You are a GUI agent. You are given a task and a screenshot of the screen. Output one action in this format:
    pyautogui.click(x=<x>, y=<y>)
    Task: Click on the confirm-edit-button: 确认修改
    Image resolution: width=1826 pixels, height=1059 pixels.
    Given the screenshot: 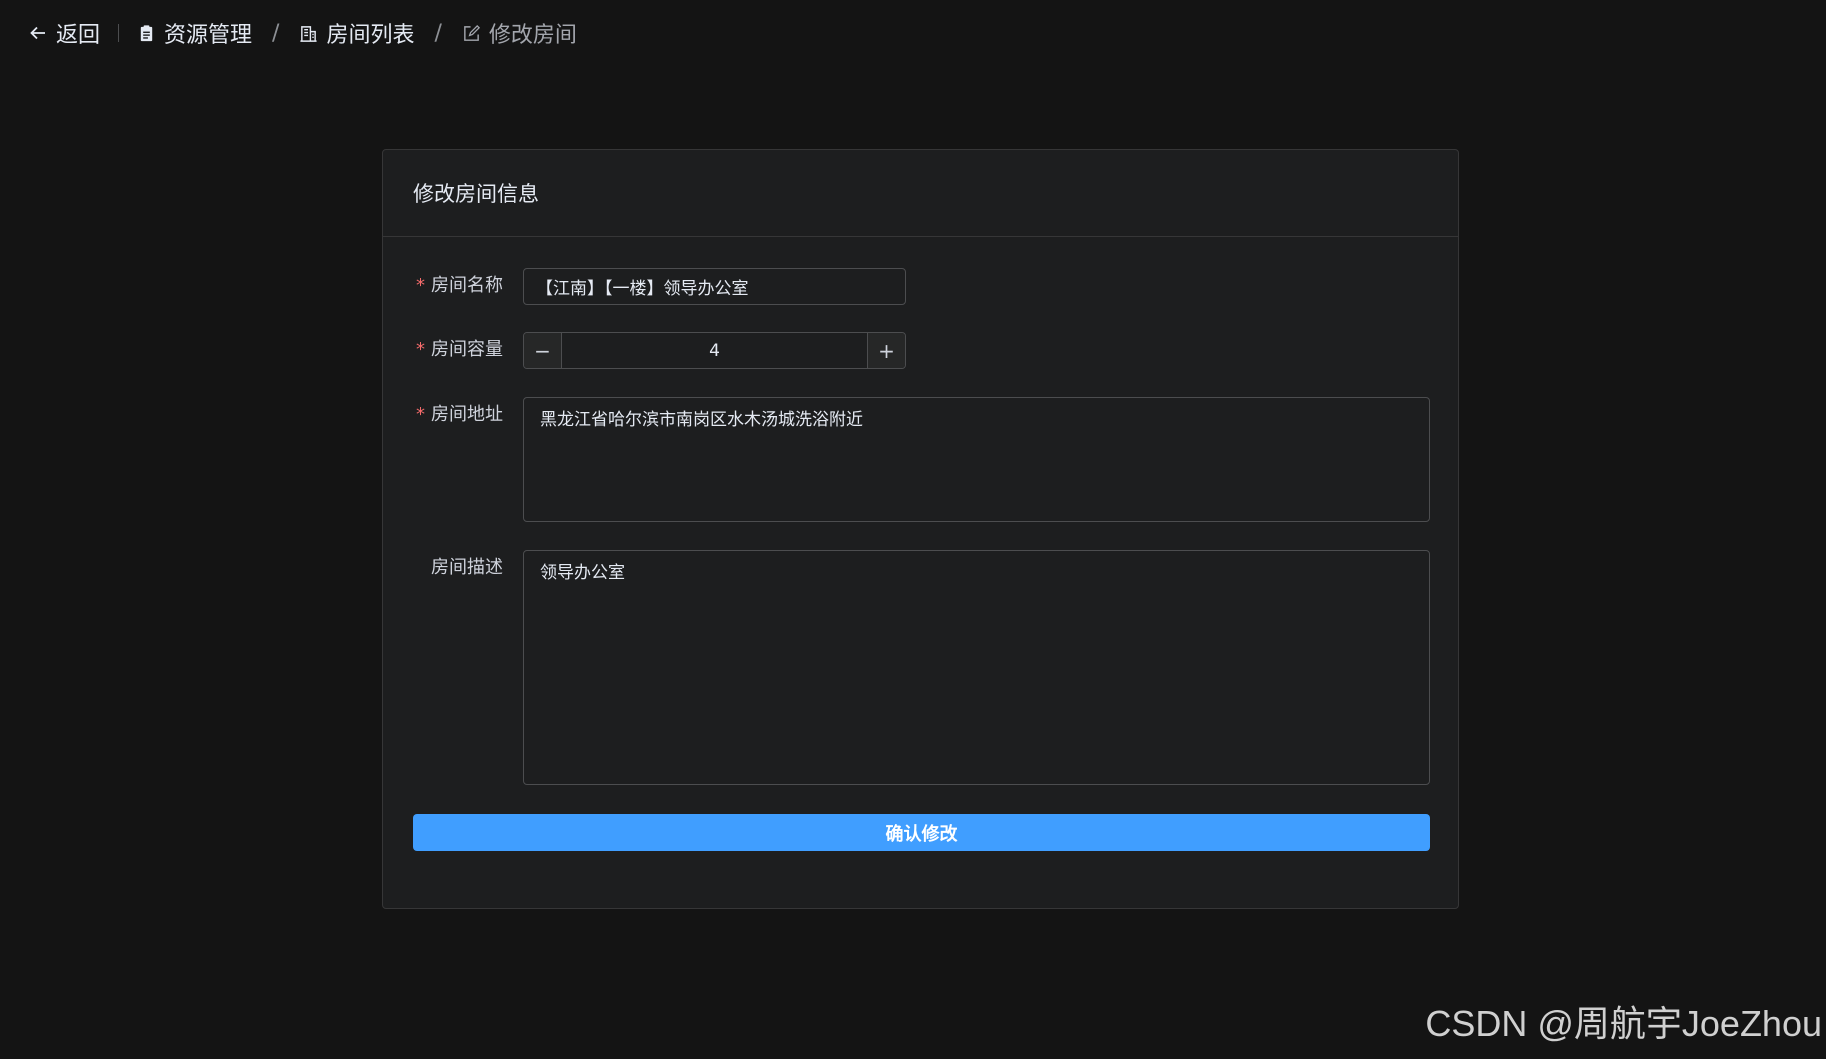 What is the action you would take?
    pyautogui.click(x=921, y=832)
    